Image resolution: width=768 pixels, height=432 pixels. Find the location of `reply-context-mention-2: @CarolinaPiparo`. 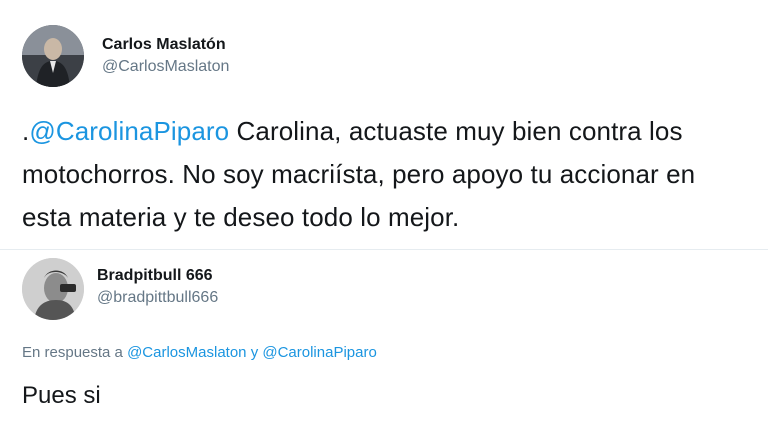

reply-context-mention-2: @CarolinaPiparo is located at coordinates (319, 352).